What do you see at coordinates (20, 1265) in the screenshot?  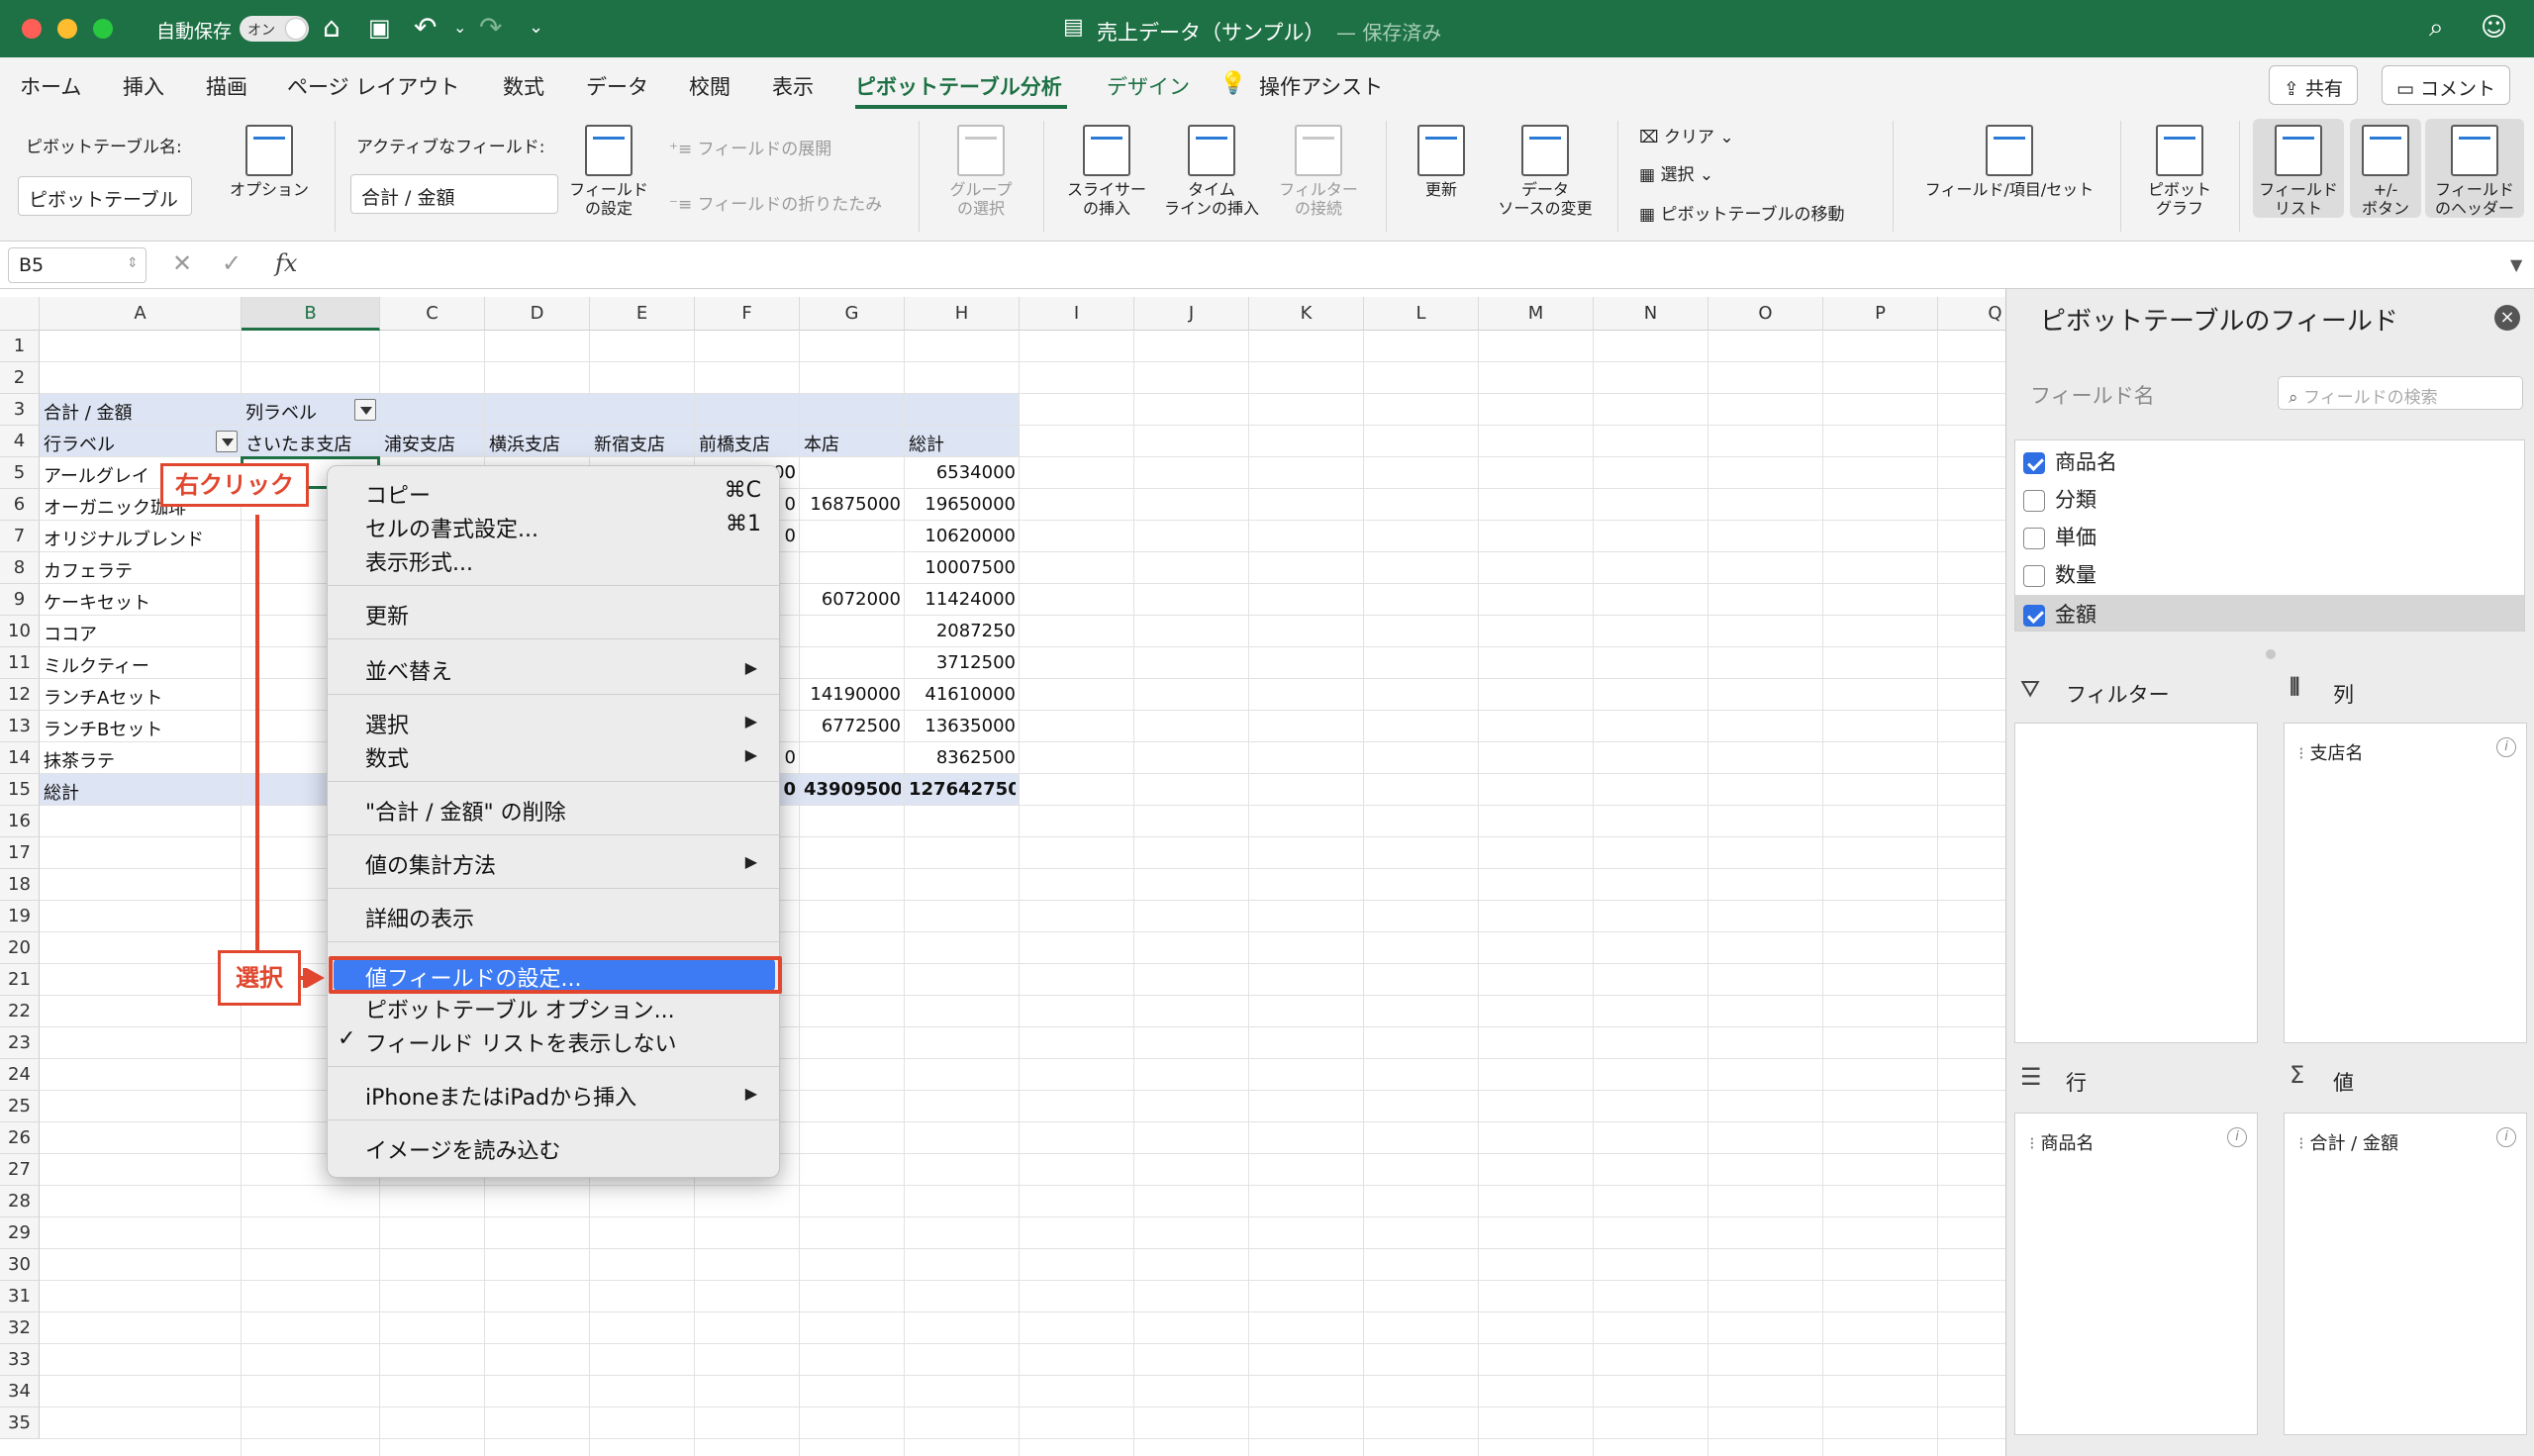 I see `row-header-30: 30` at bounding box center [20, 1265].